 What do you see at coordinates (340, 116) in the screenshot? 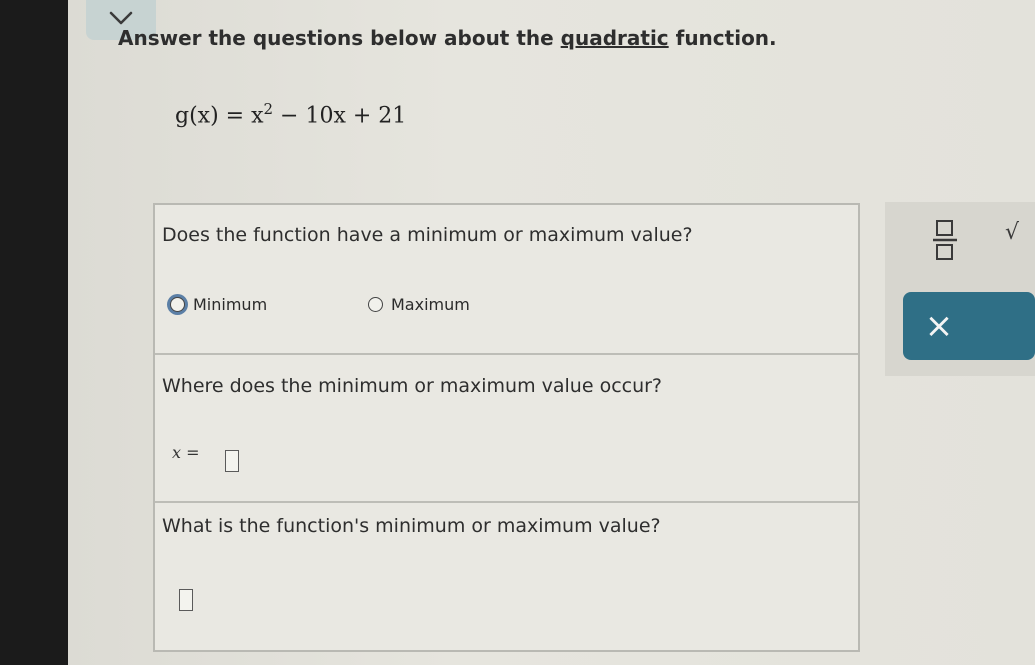
I see `equation-rhs: − 10x + 21` at bounding box center [340, 116].